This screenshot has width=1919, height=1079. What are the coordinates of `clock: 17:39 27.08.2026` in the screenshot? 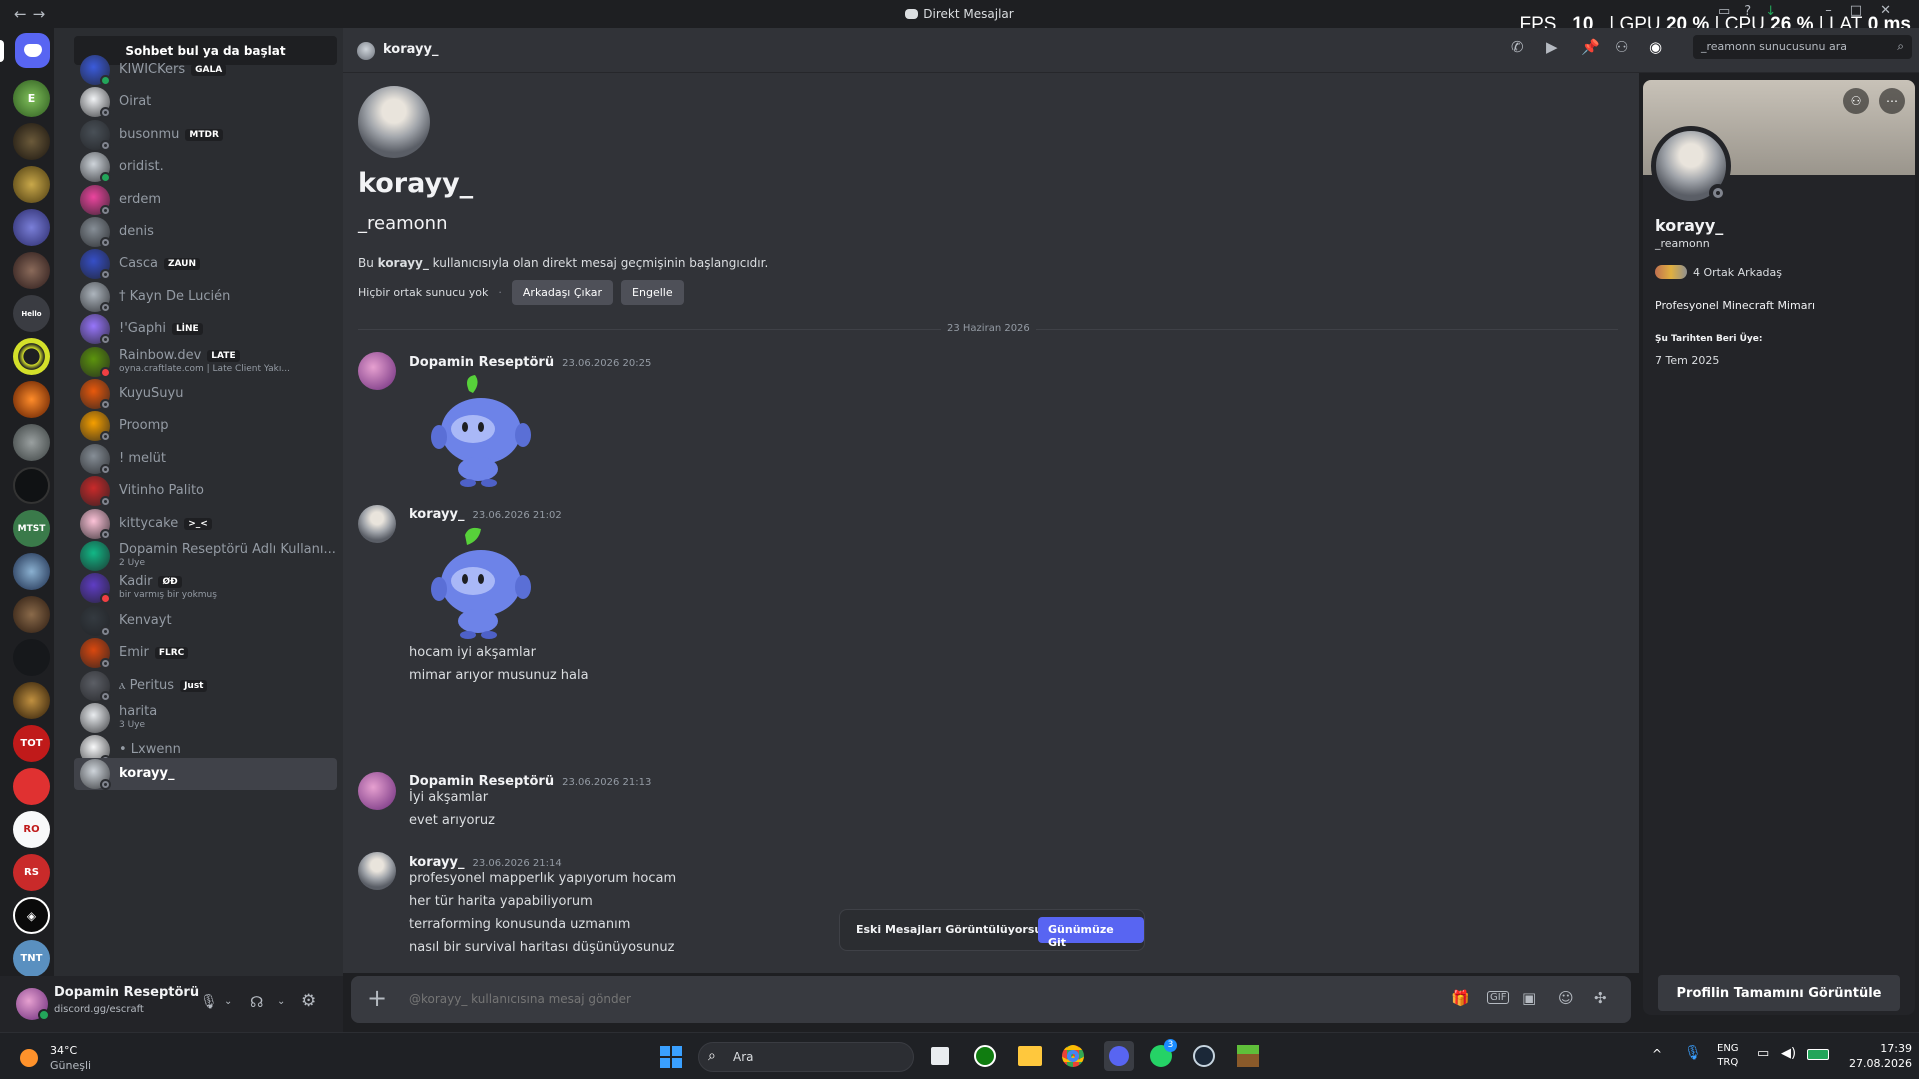 It's located at (1880, 1056).